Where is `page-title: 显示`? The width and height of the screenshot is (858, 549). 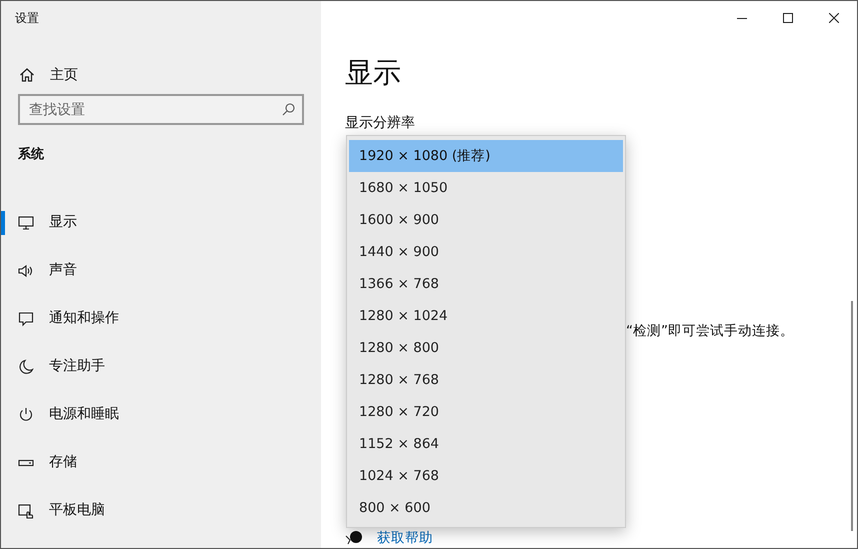 page-title: 显示 is located at coordinates (373, 73).